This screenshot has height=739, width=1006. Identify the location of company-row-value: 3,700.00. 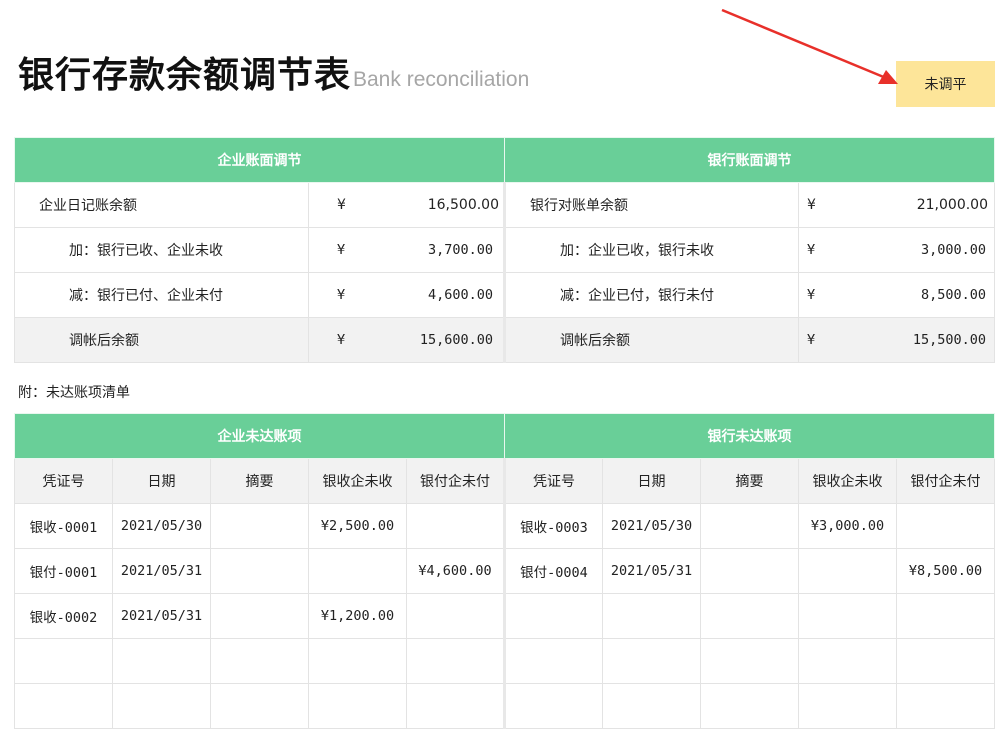
(460, 250).